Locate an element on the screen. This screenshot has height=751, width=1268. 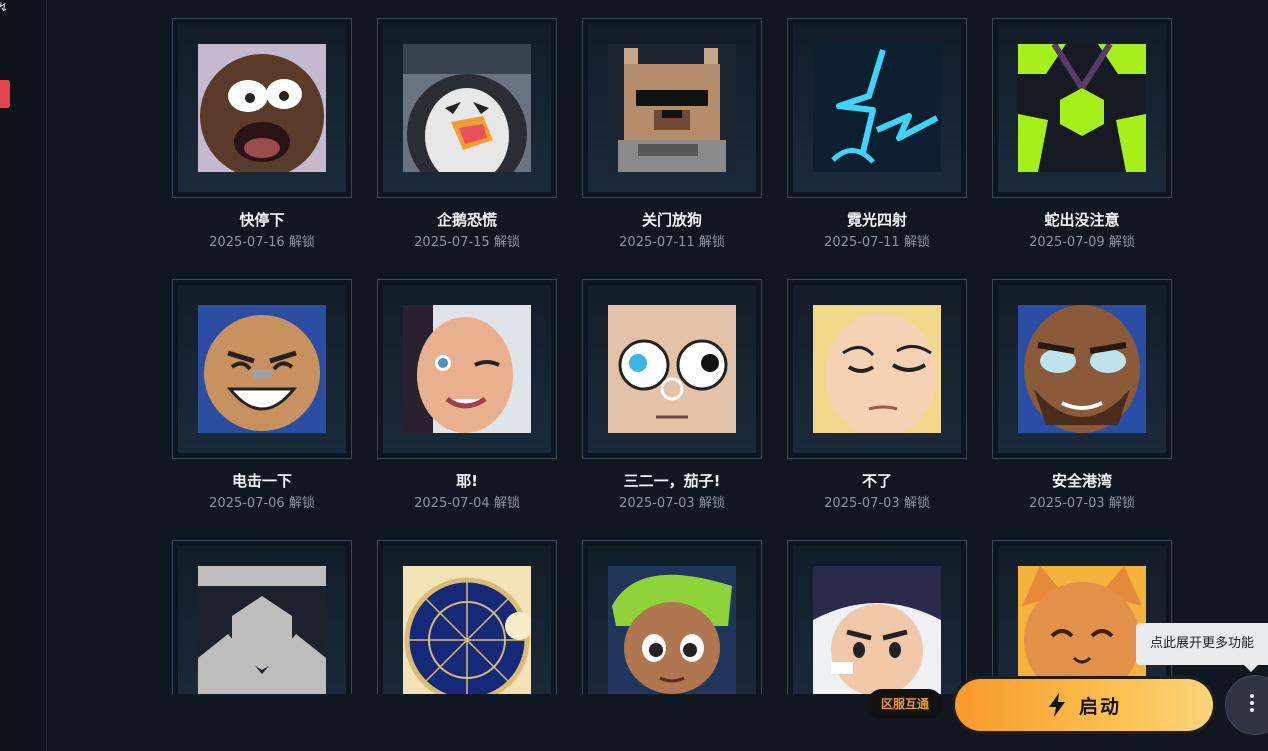
left-sidebar: ↯ is located at coordinates (23, 375).